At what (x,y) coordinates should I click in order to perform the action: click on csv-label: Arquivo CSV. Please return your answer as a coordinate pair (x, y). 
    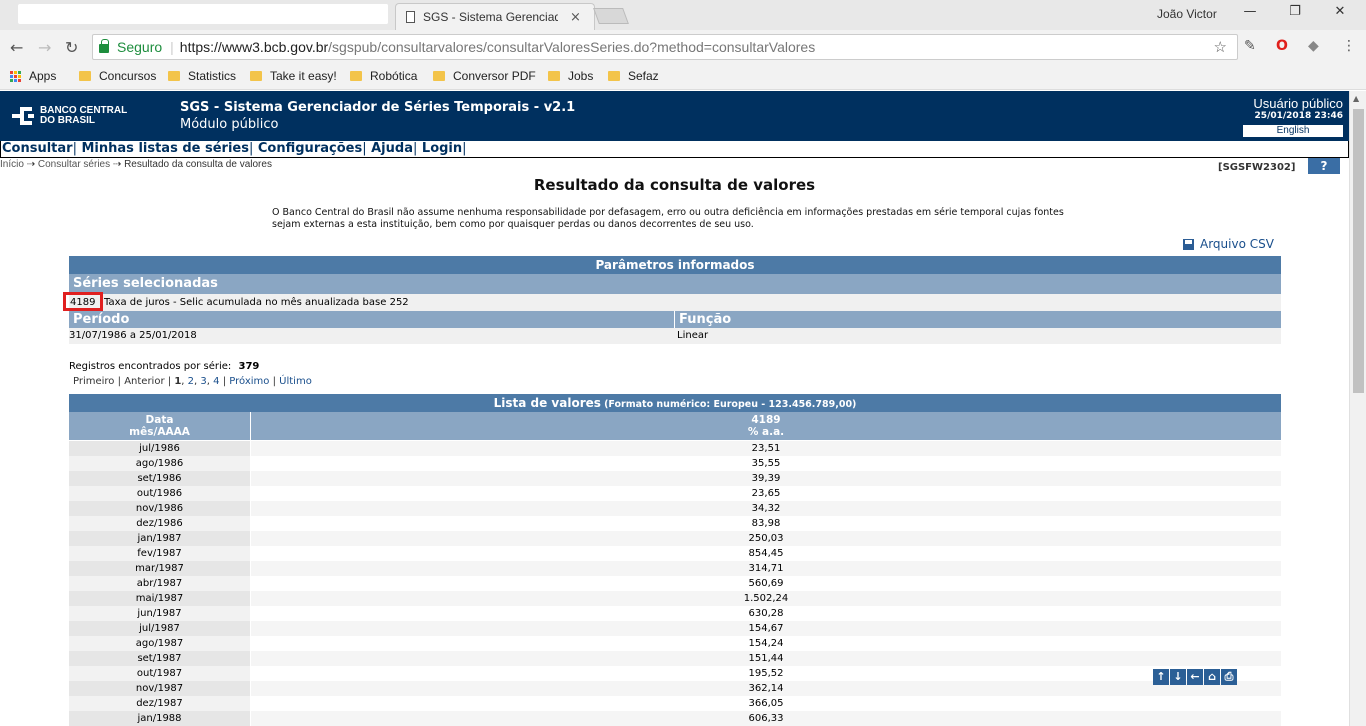
    Looking at the image, I should click on (1237, 244).